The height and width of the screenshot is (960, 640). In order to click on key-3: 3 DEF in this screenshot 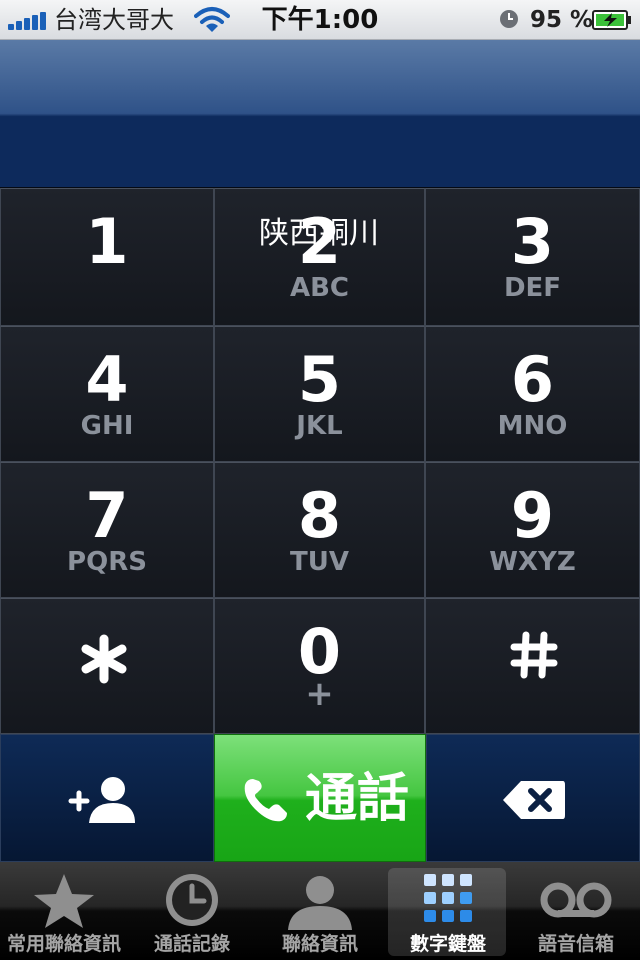, I will do `click(532, 257)`.